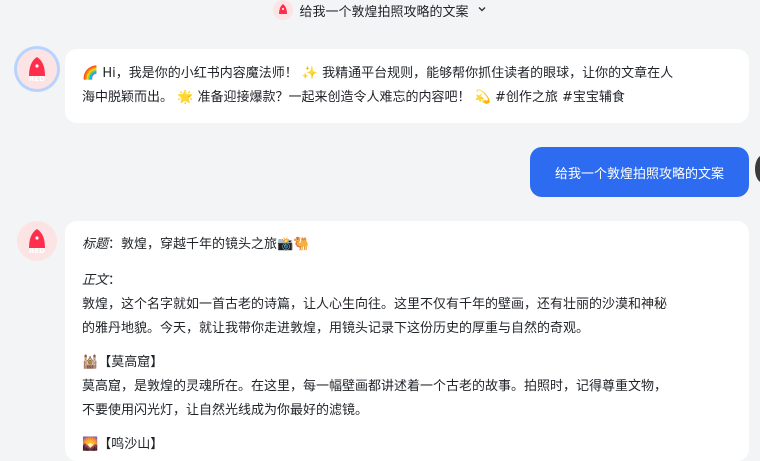 The width and height of the screenshot is (760, 461). I want to click on intro-text-c: 海中脱颖而出。, so click(128, 97).